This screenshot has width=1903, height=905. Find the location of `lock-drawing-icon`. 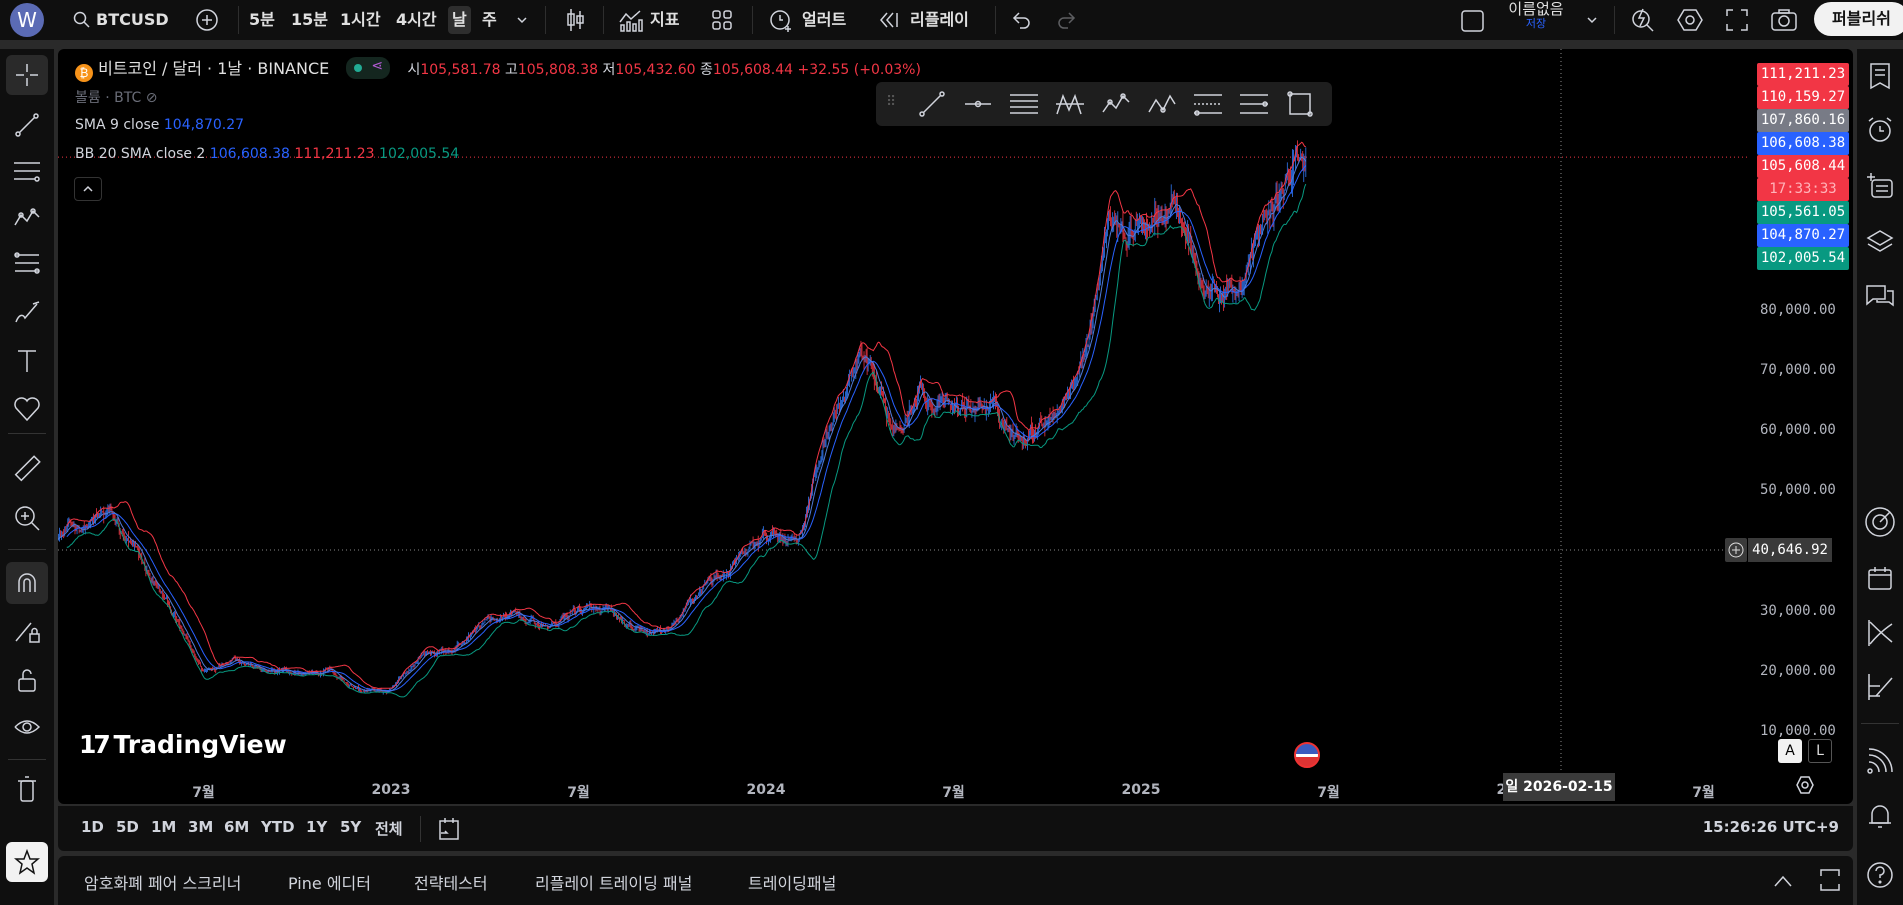

lock-drawing-icon is located at coordinates (27, 631).